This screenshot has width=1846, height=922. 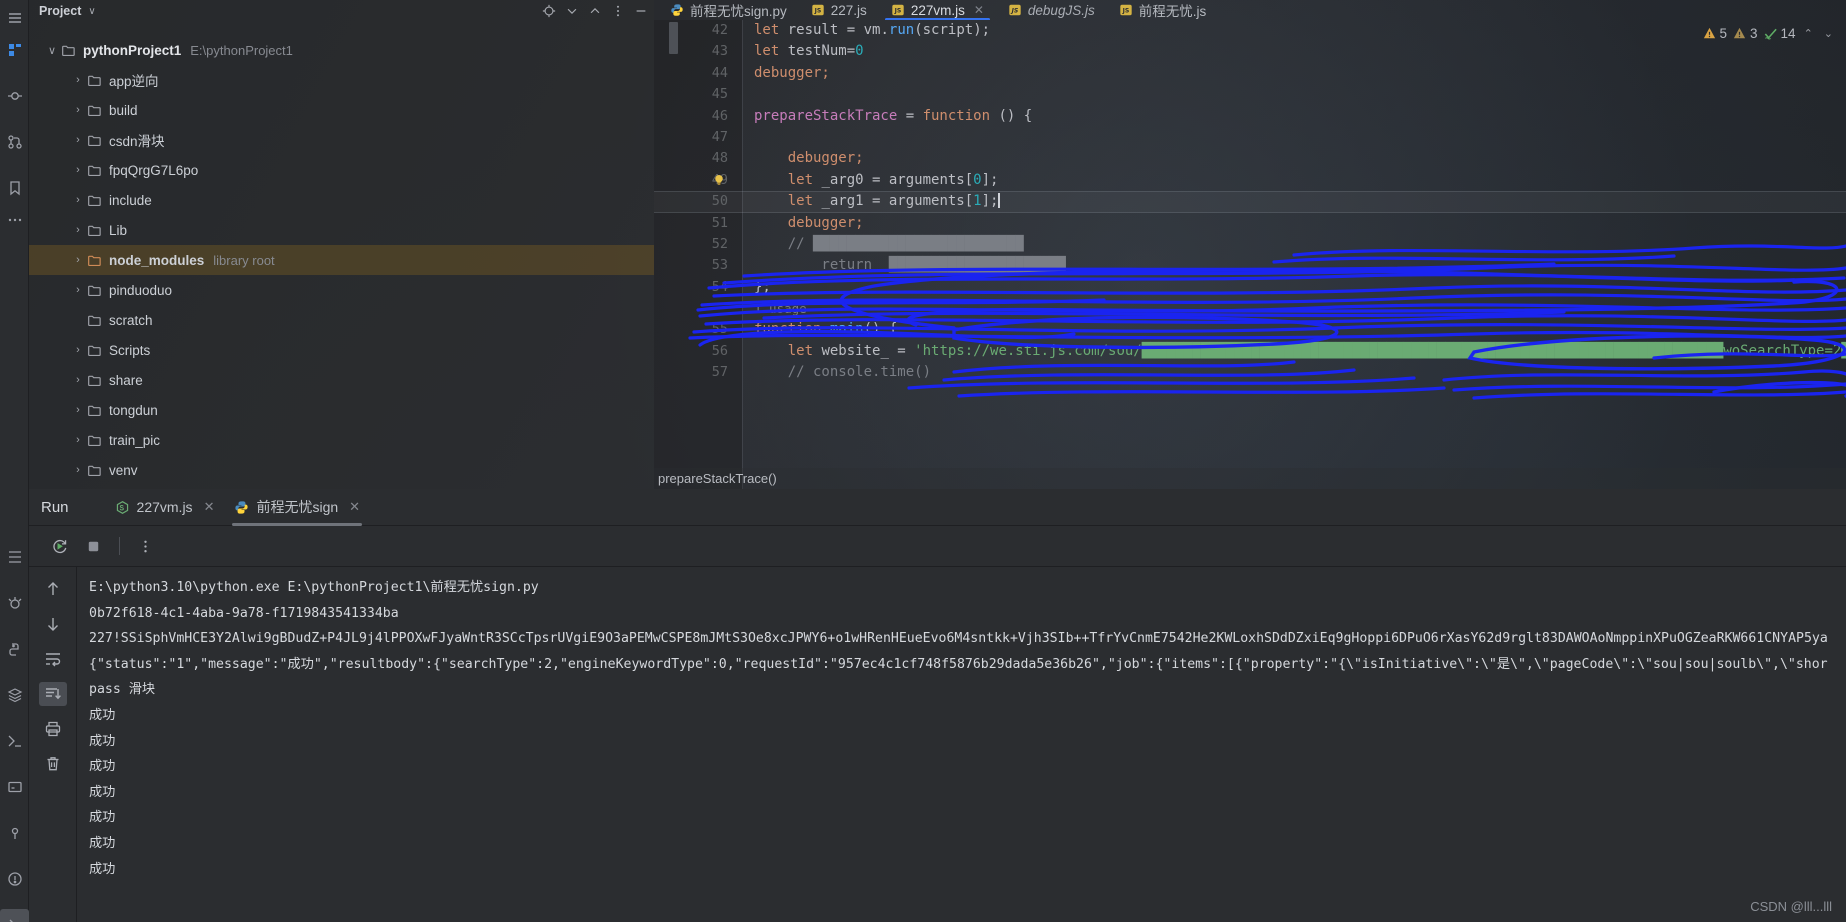 I want to click on git-icon, so click(x=14, y=833).